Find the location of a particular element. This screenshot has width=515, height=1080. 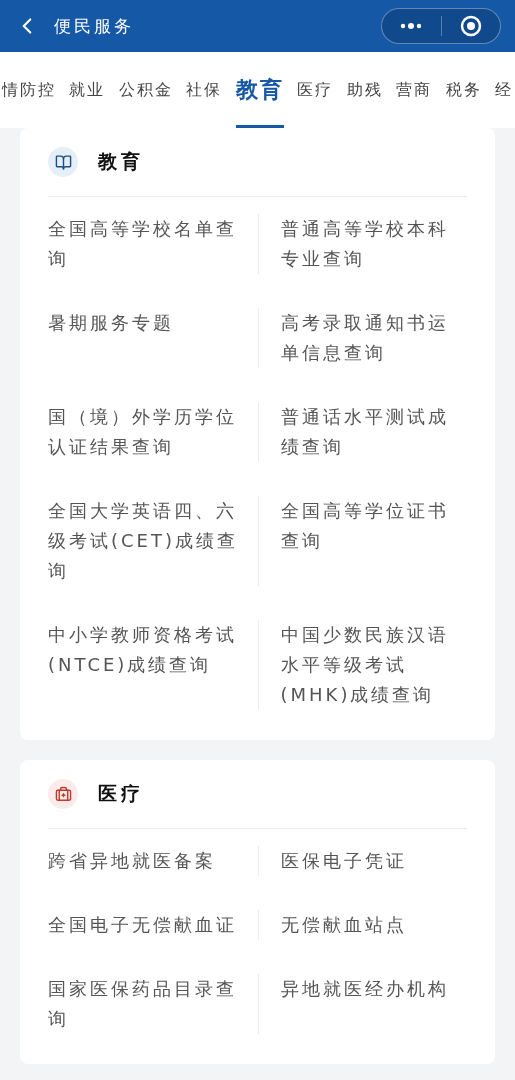

category-tab: 营商 is located at coordinates (414, 90).